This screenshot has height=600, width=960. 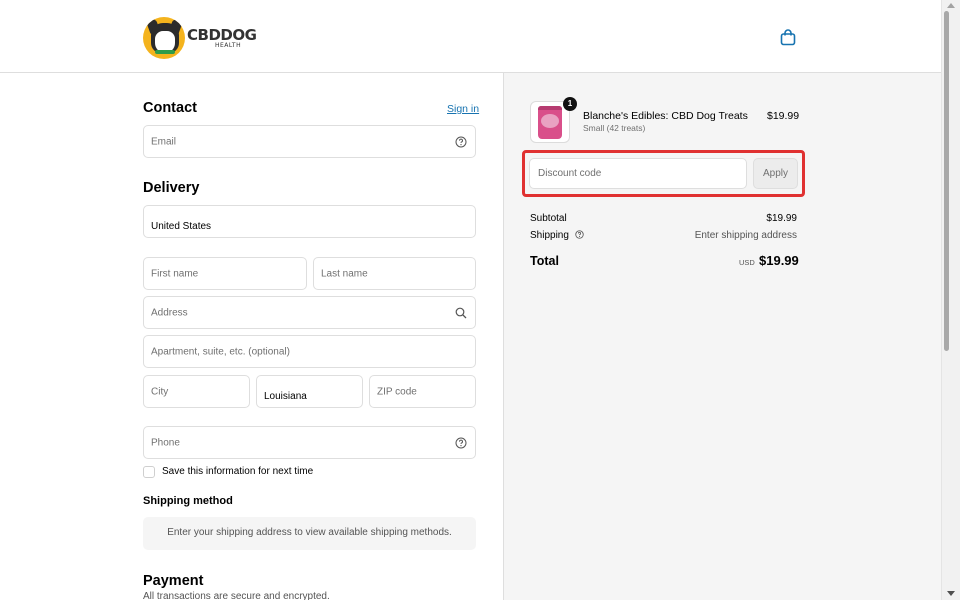 What do you see at coordinates (344, 273) in the screenshot?
I see `last-name-placeholder: Last name` at bounding box center [344, 273].